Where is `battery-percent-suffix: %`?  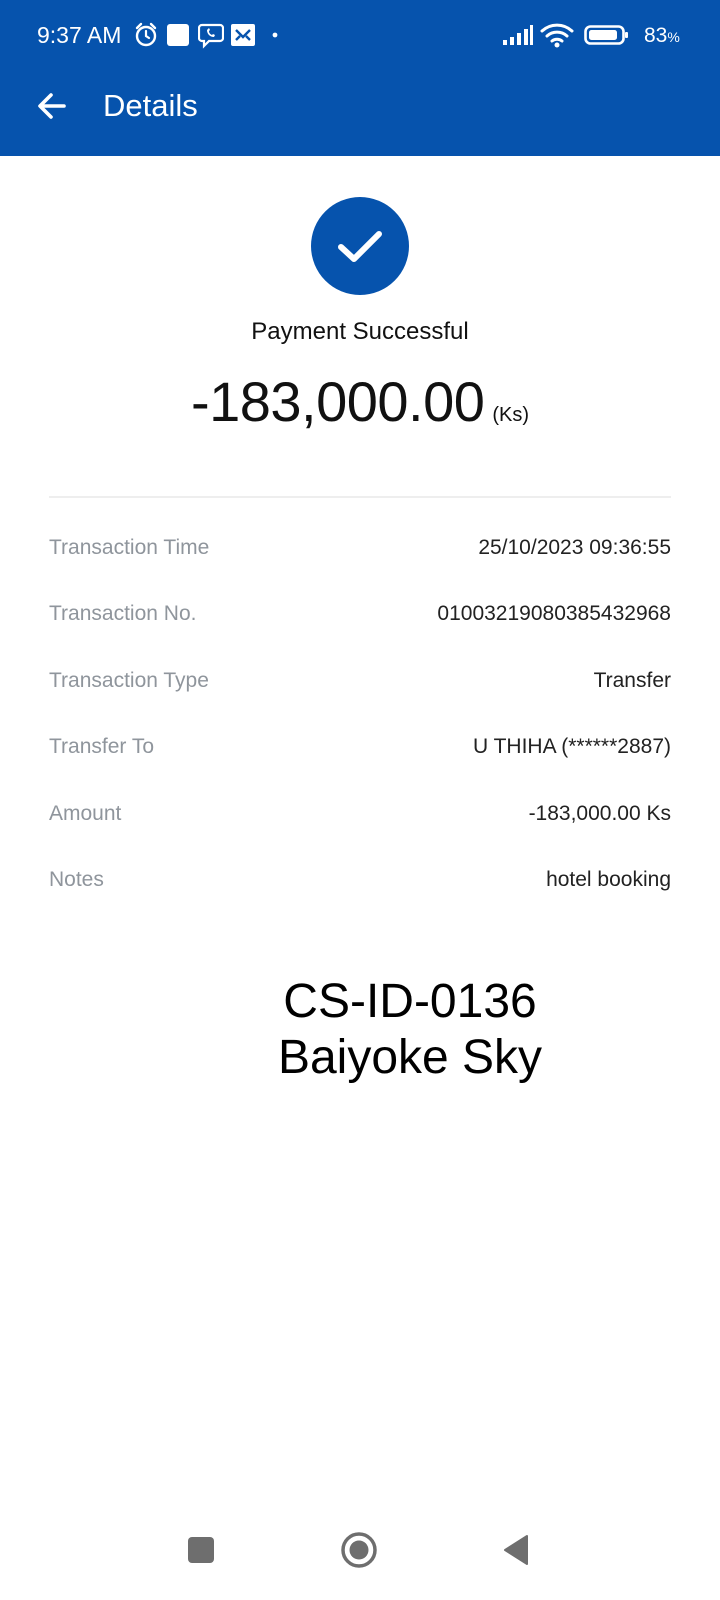
battery-percent-suffix: % is located at coordinates (673, 37).